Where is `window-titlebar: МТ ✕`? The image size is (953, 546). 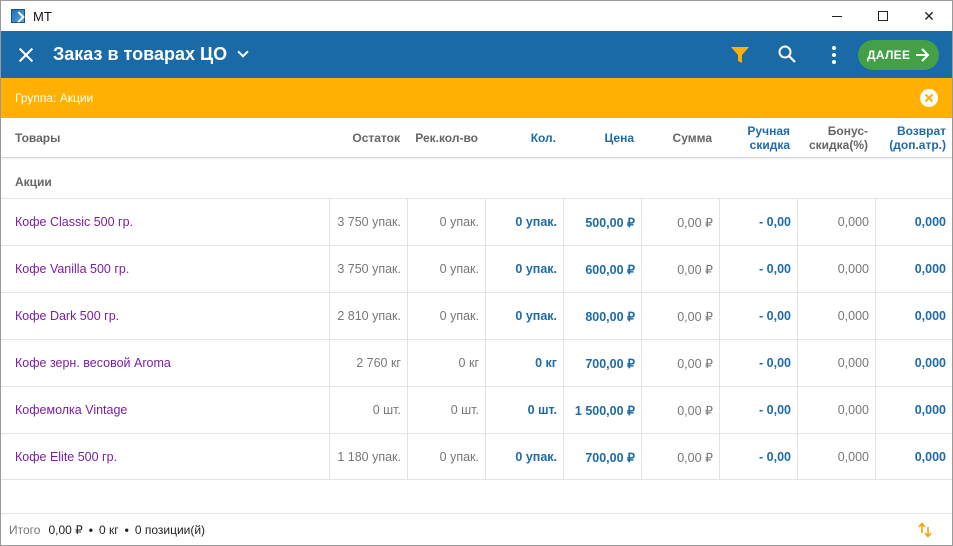
window-titlebar: МТ ✕ is located at coordinates (476, 16).